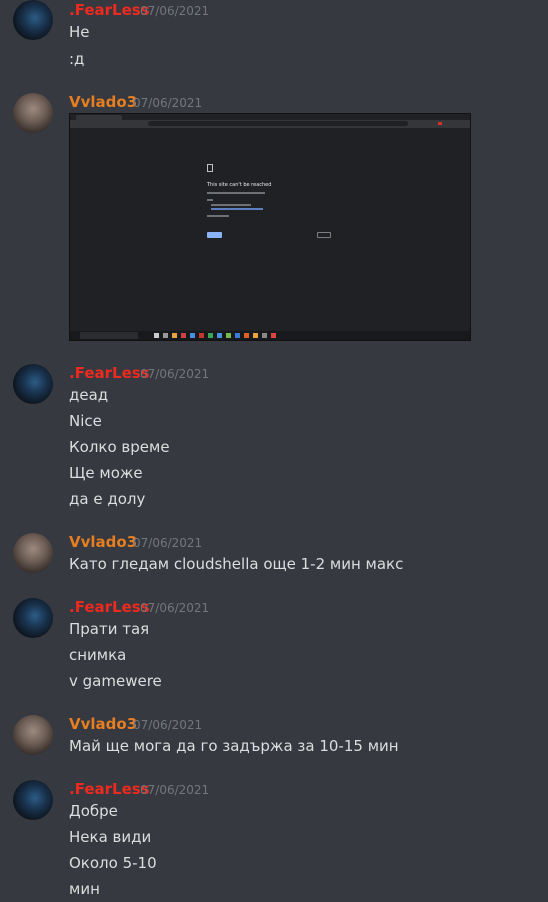 This screenshot has height=902, width=548. What do you see at coordinates (98, 655) in the screenshot?
I see `message-text: снимка` at bounding box center [98, 655].